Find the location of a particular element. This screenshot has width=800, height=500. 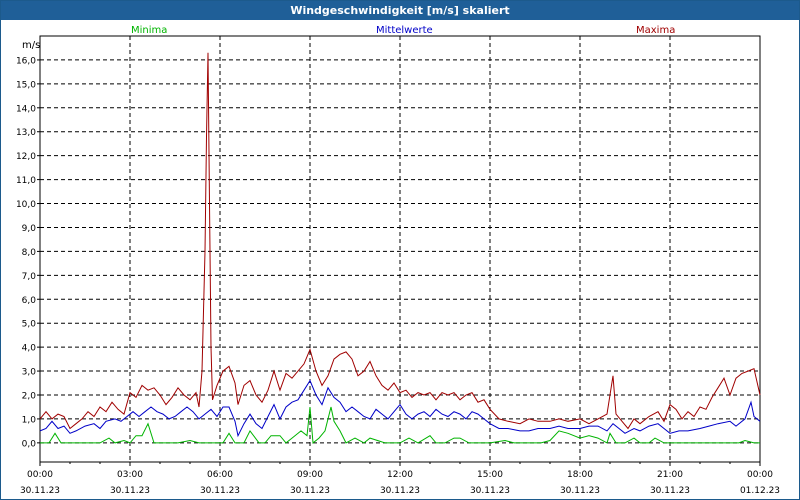

y-tick-label: 5,0 is located at coordinates (29, 325).